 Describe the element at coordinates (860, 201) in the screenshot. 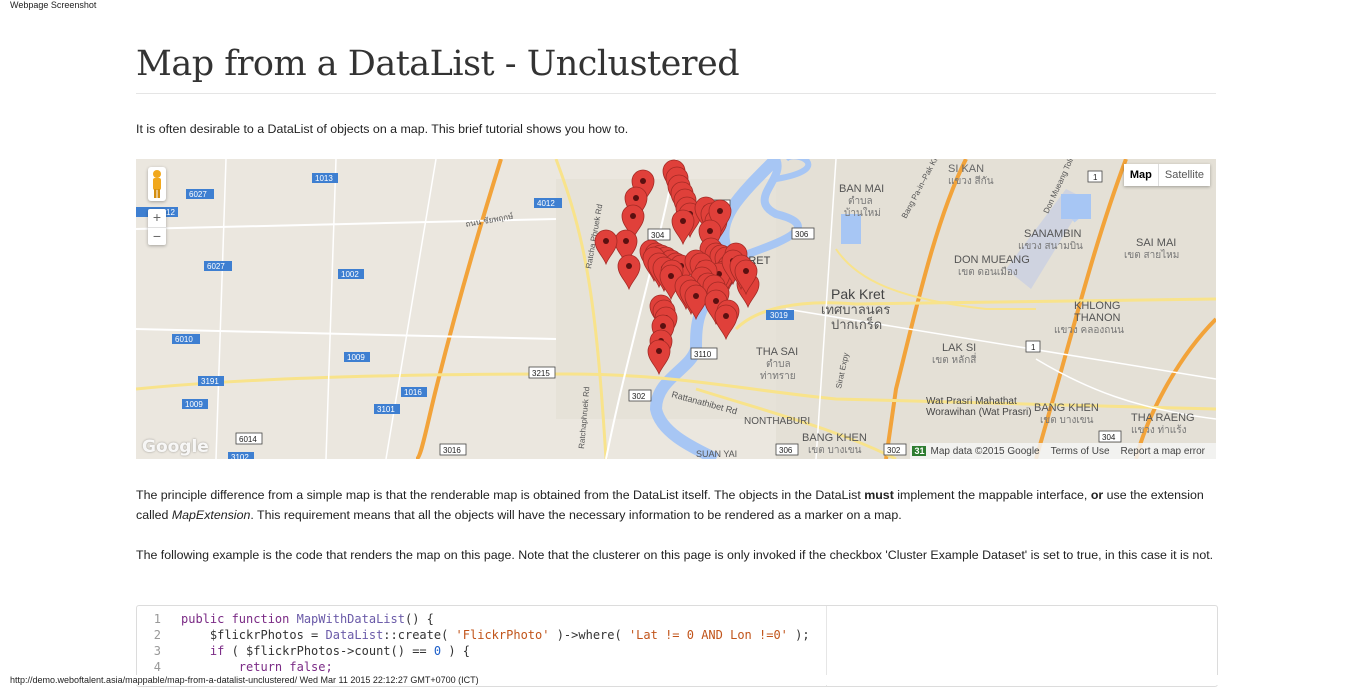

I see `svg-text: ตำบล` at that location.